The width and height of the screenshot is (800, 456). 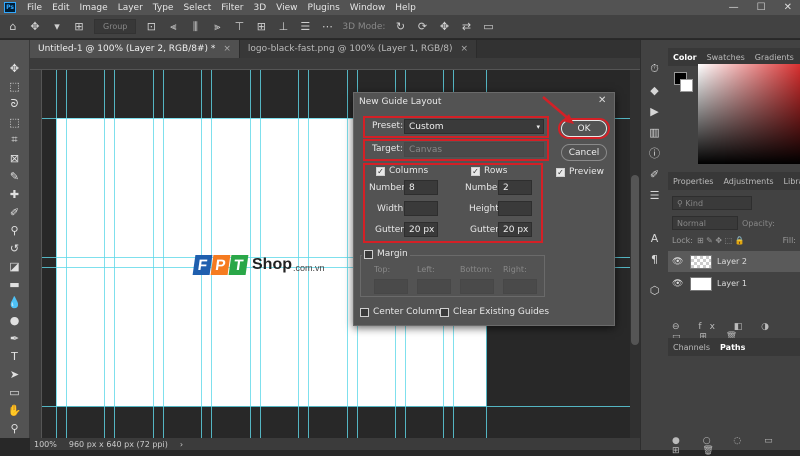 What do you see at coordinates (324, 8) in the screenshot?
I see `menu-plugins: Plugins` at bounding box center [324, 8].